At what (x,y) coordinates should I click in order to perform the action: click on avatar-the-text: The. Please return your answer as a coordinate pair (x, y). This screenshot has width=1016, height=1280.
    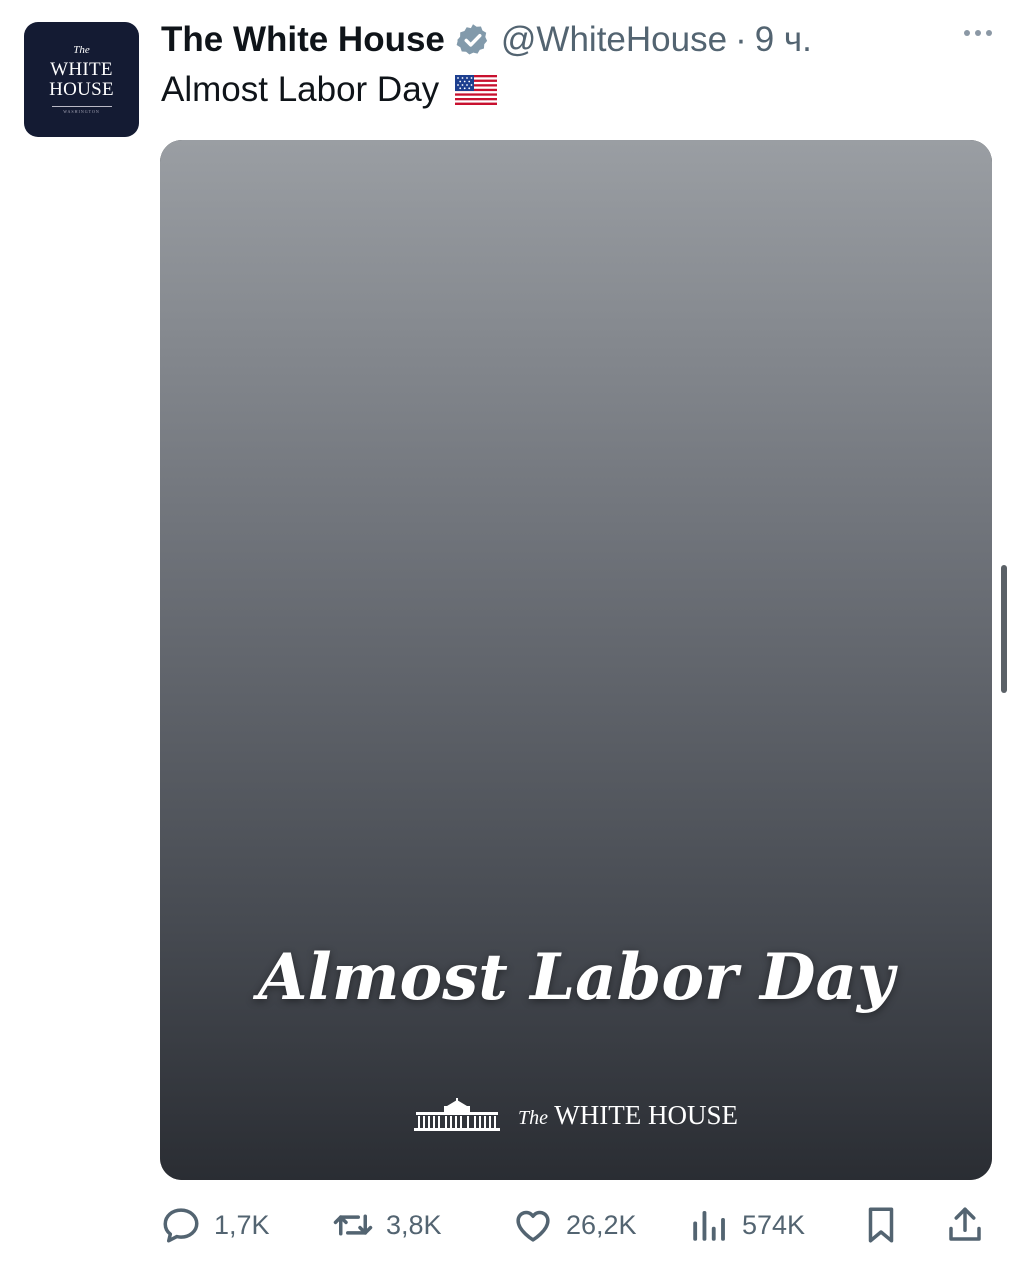
    Looking at the image, I should click on (81, 49).